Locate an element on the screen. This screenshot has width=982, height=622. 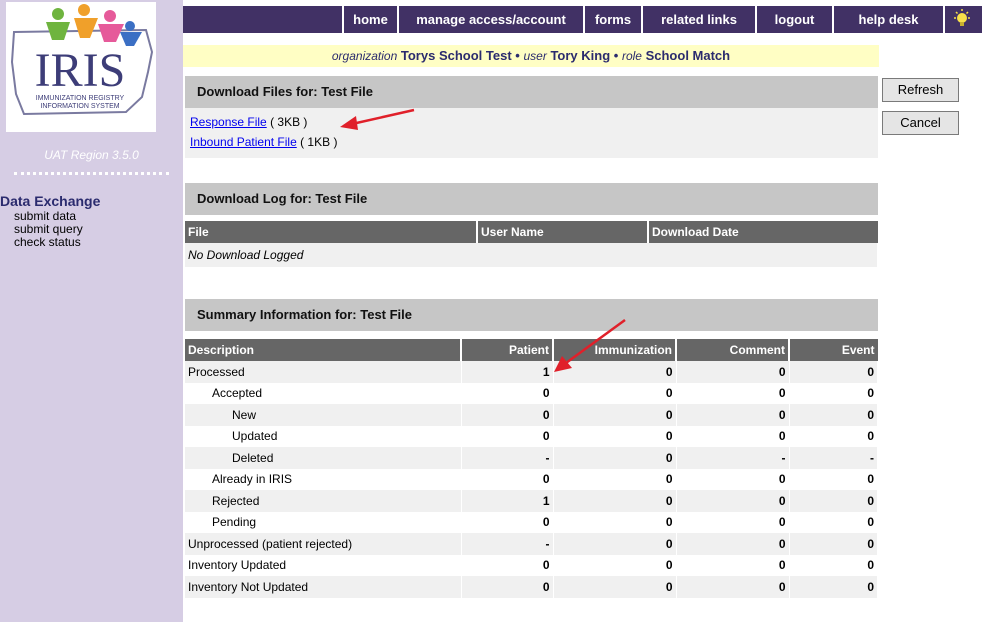
sidebar-link-check-status: check status is located at coordinates (48, 242).